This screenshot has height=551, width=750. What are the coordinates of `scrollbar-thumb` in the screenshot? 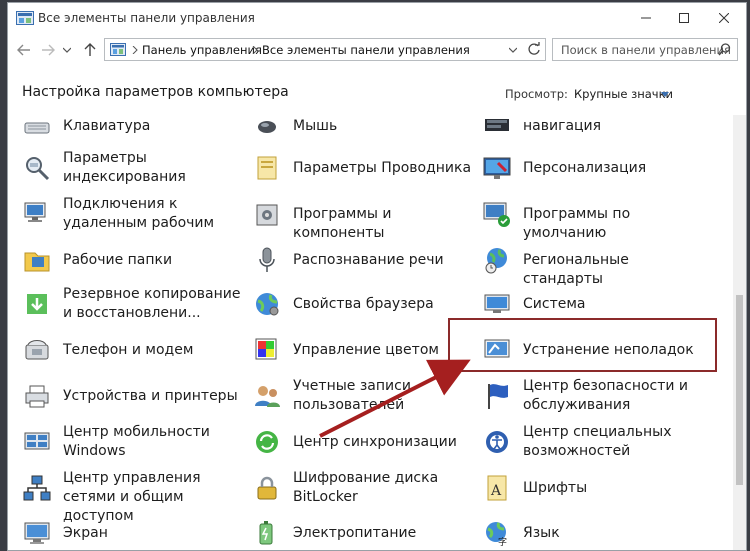 It's located at (739, 390).